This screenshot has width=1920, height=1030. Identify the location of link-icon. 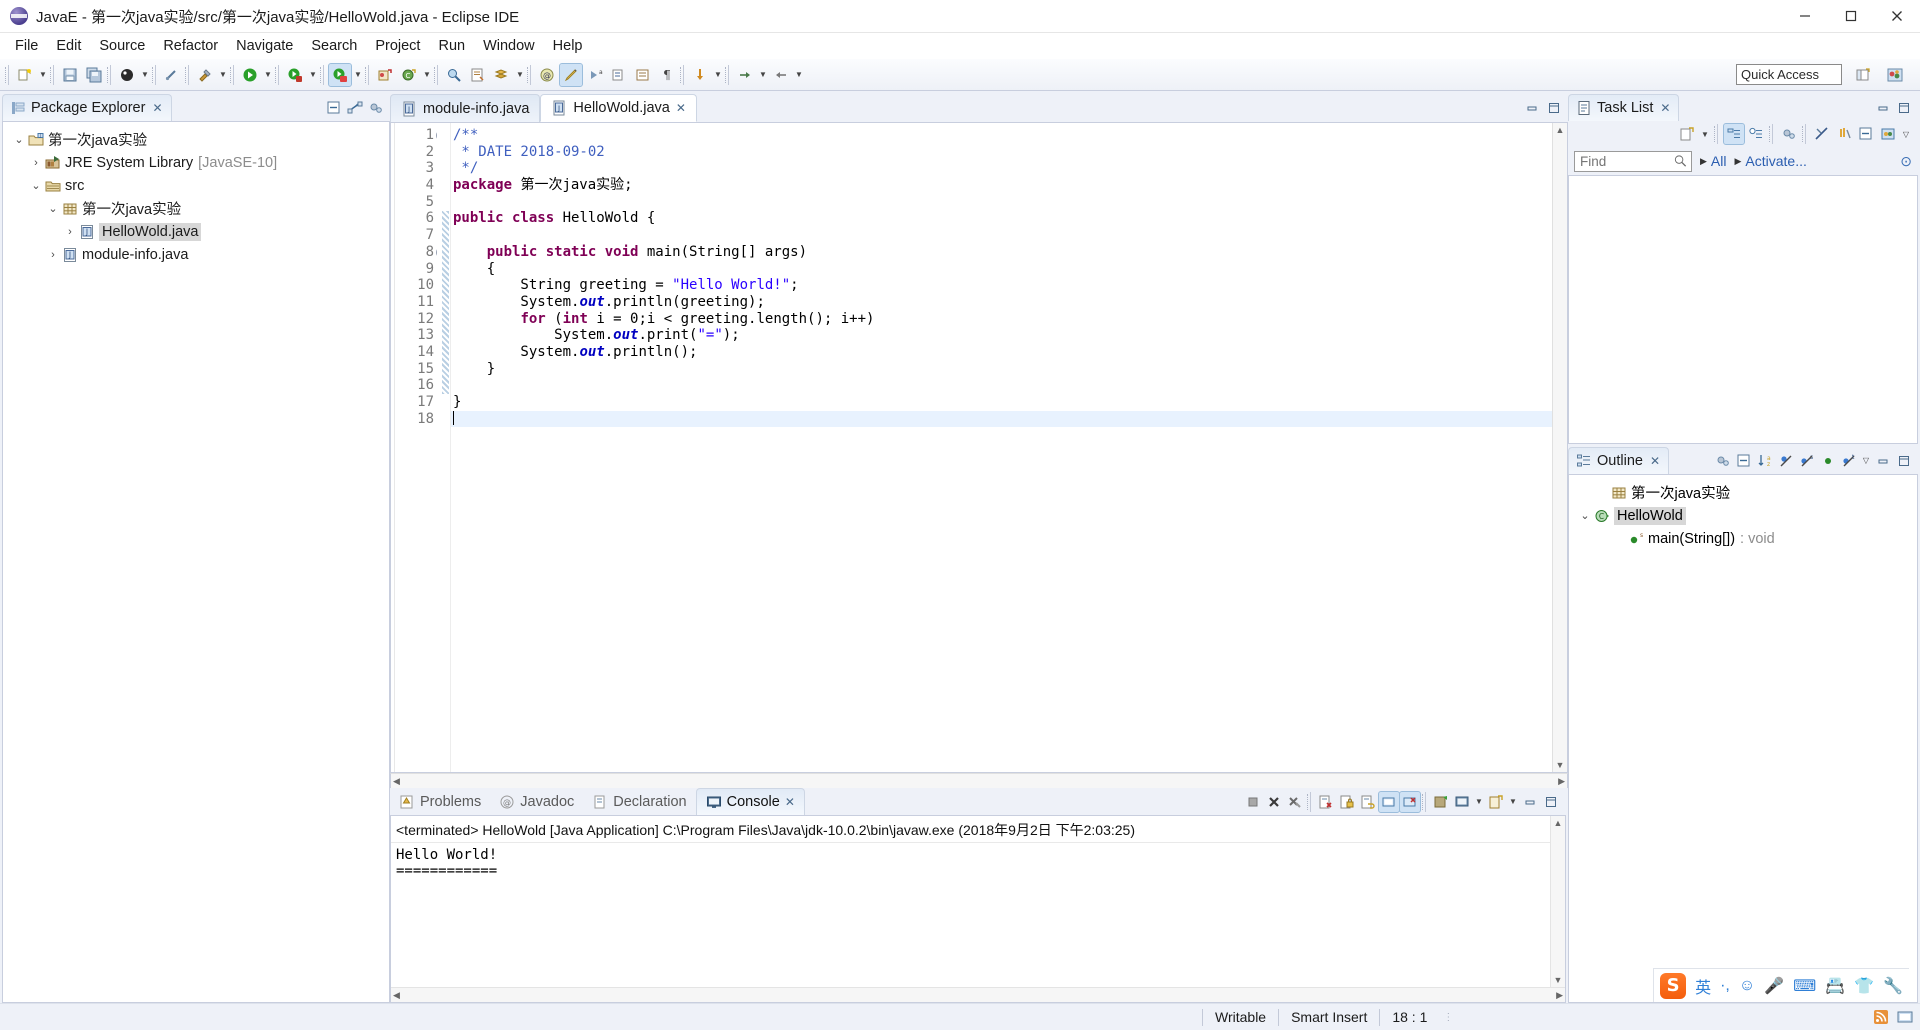
(172, 75).